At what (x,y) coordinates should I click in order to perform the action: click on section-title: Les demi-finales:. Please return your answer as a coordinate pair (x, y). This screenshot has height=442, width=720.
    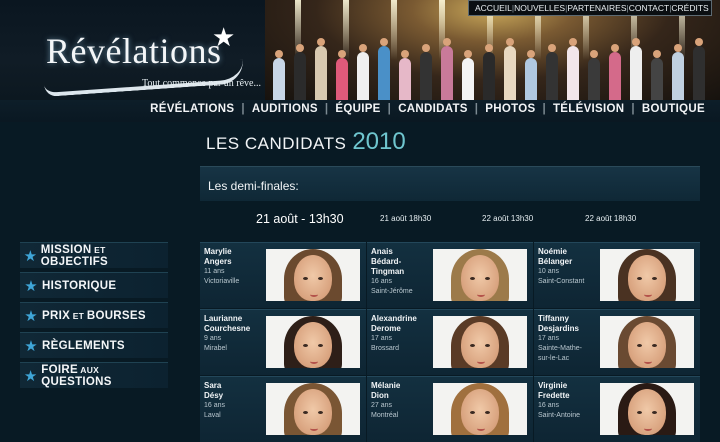
    Looking at the image, I should click on (253, 186).